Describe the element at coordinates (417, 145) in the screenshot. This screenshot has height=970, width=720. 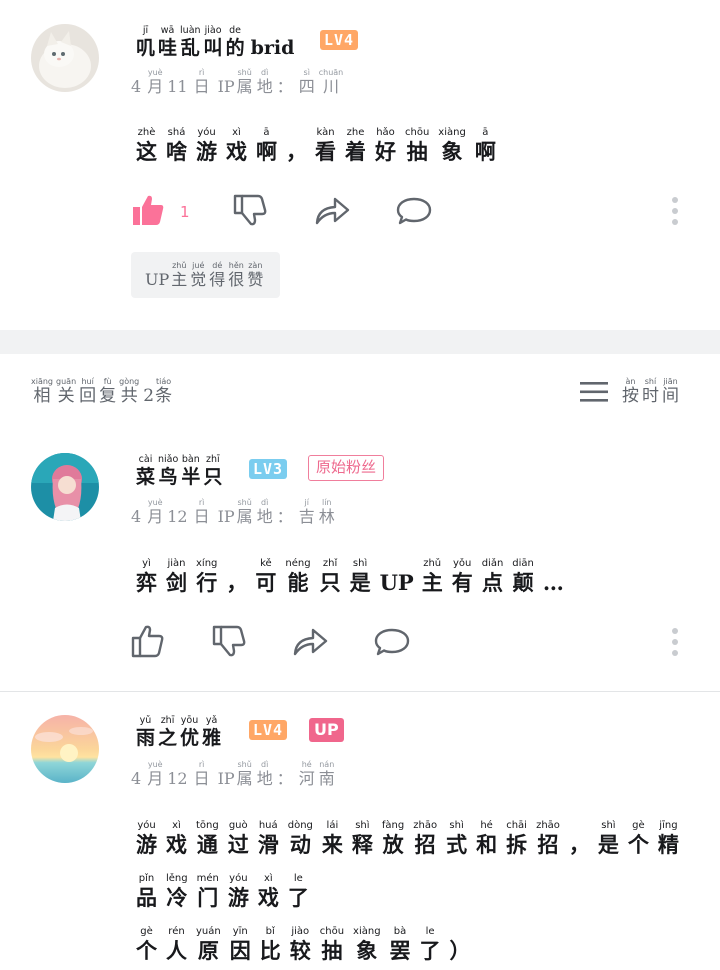
I see `ruby-char: chōu 抽` at that location.